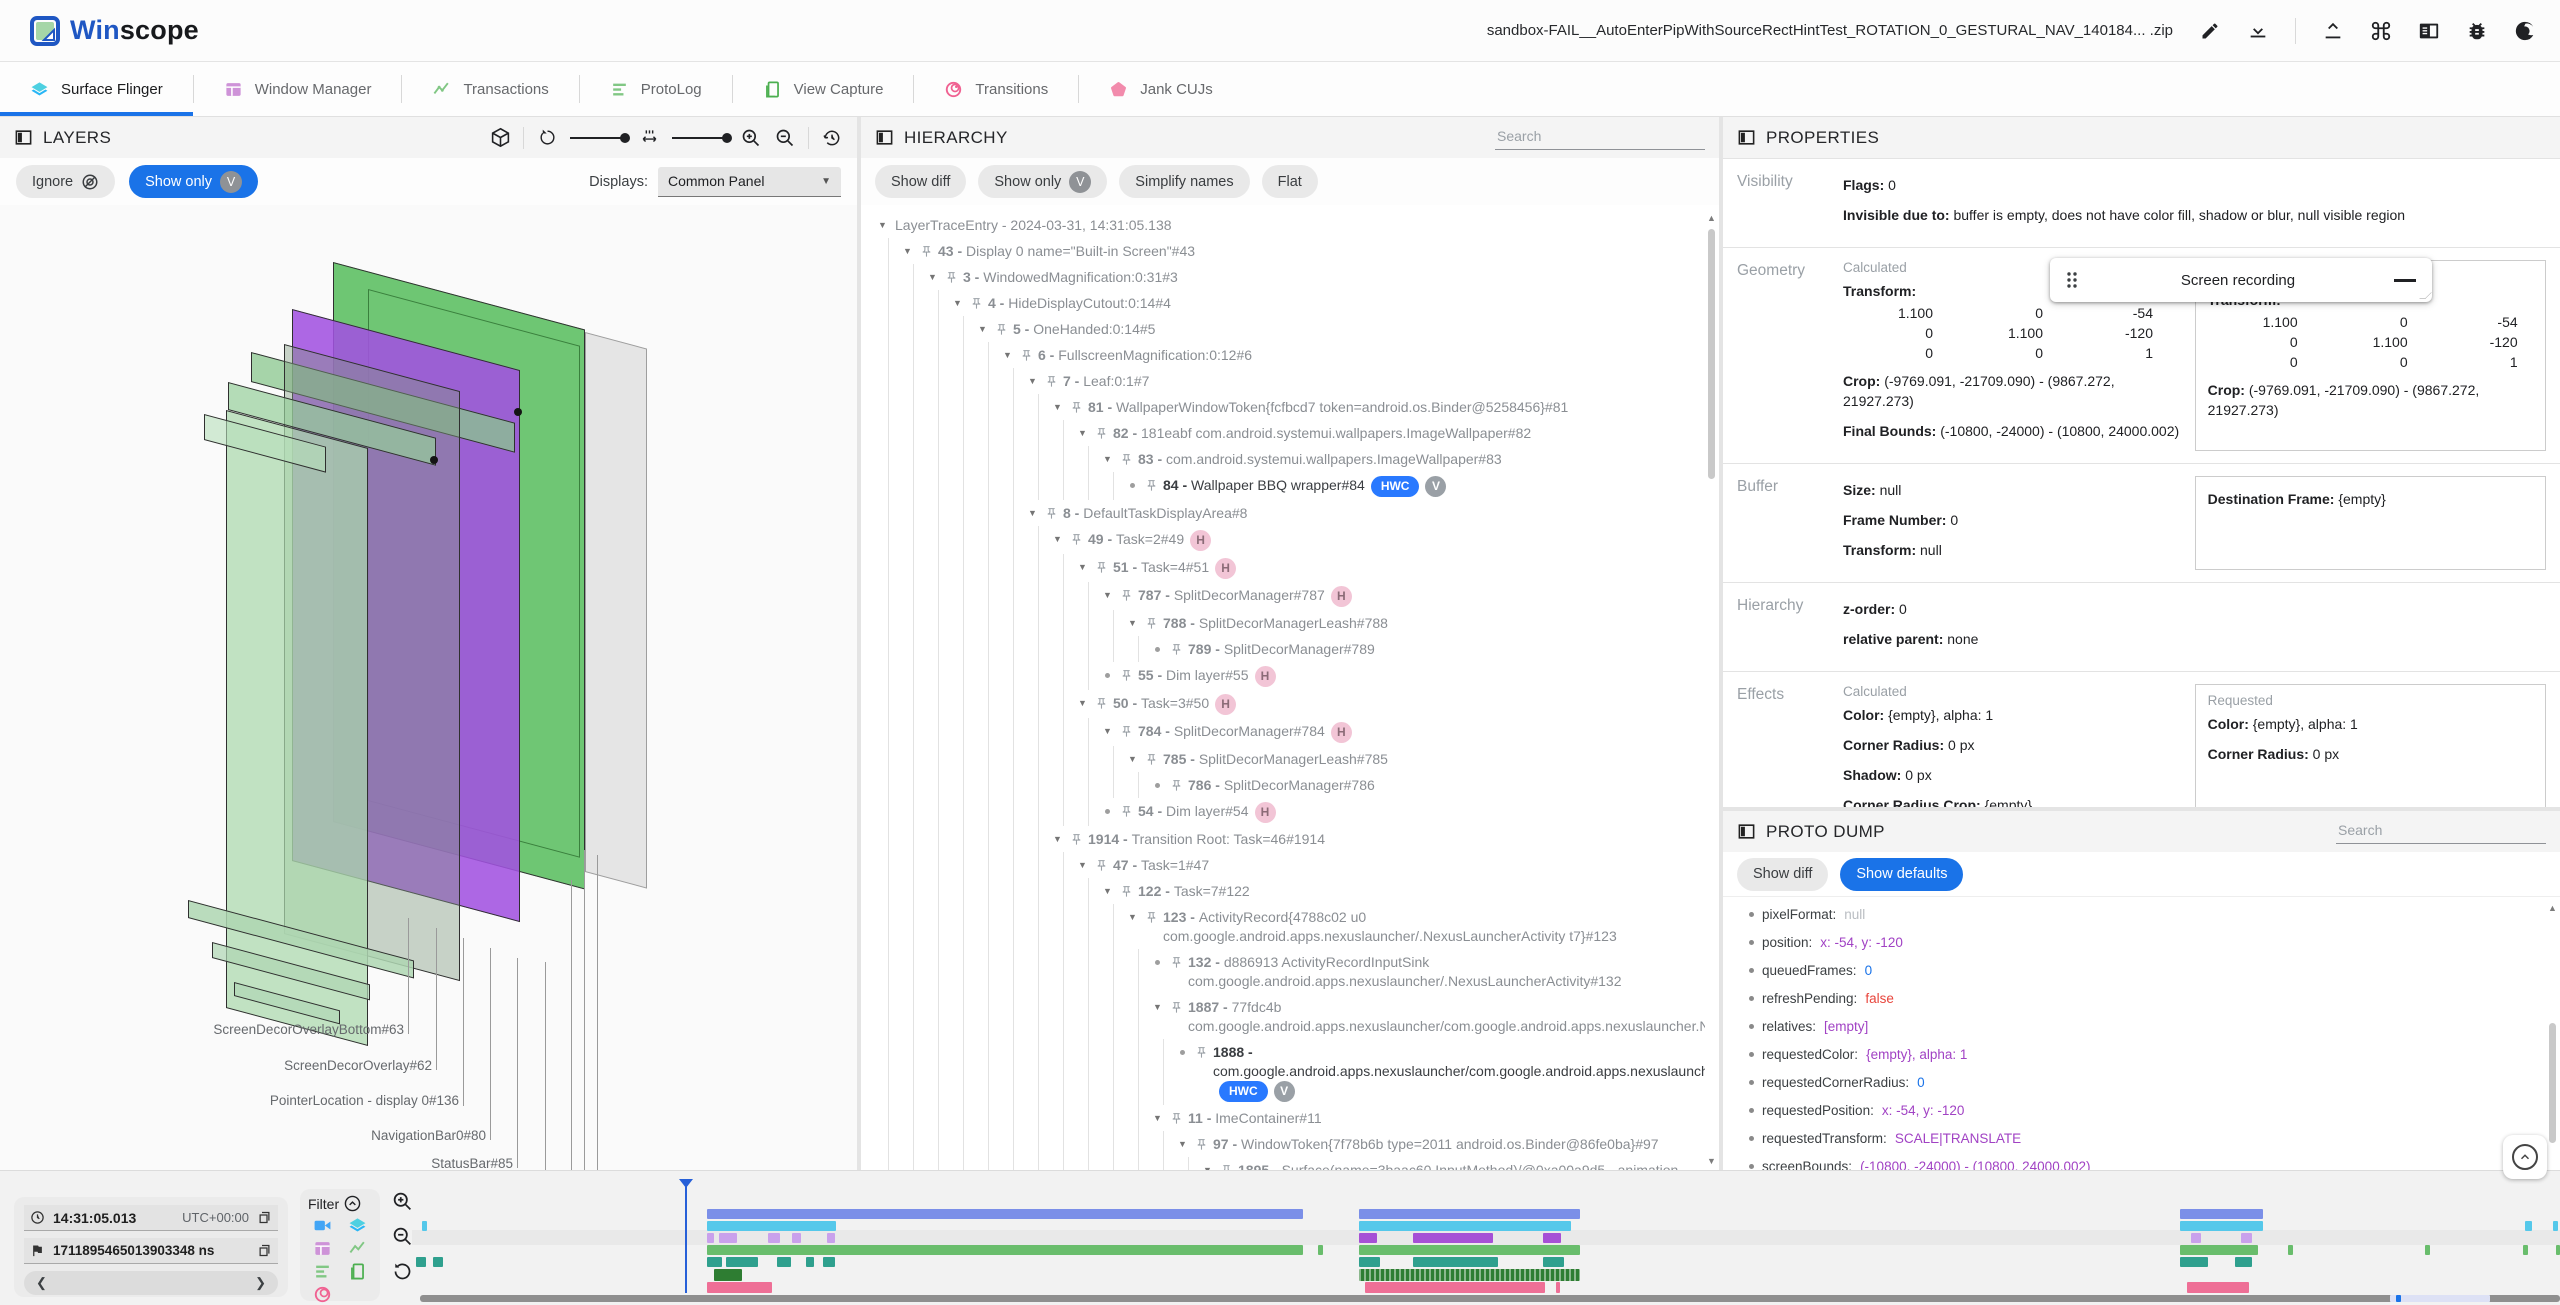  I want to click on tree-node-50: ▼ 50 - Task=3#50 H, so click(1390, 704).